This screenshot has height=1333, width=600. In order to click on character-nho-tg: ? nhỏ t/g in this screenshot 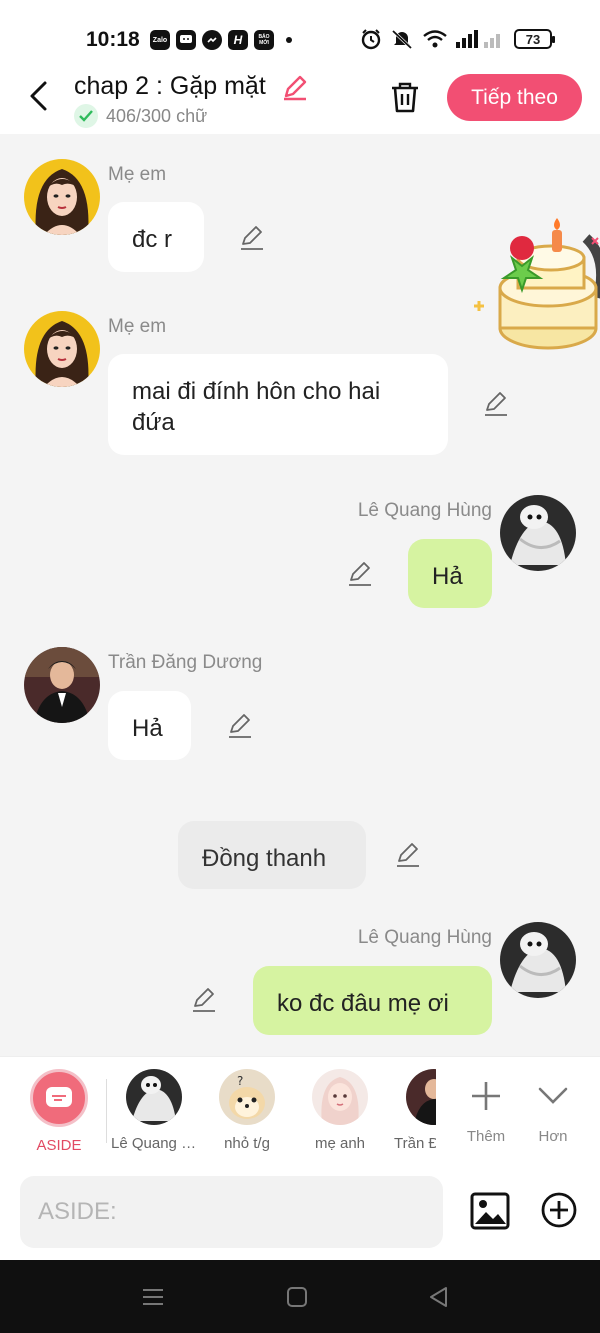, I will do `click(247, 1110)`.